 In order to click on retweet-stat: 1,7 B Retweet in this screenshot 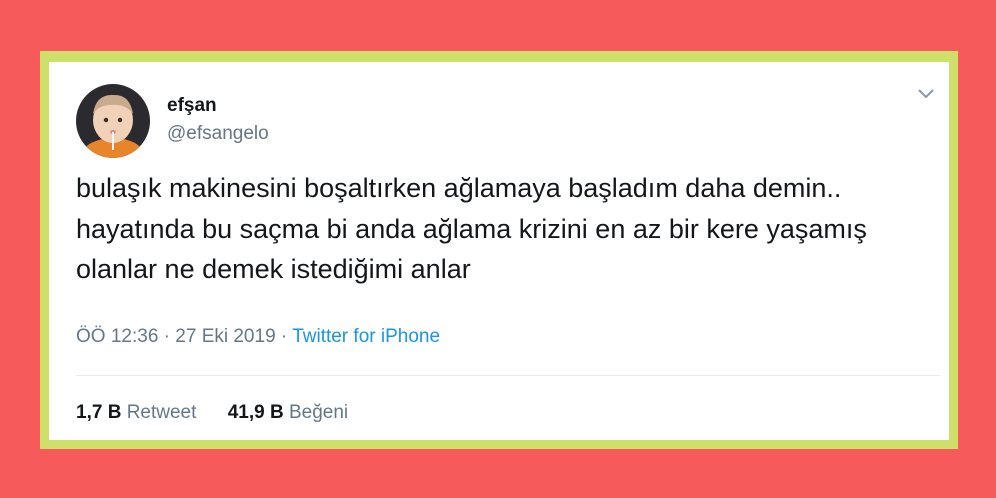, I will do `click(136, 413)`.